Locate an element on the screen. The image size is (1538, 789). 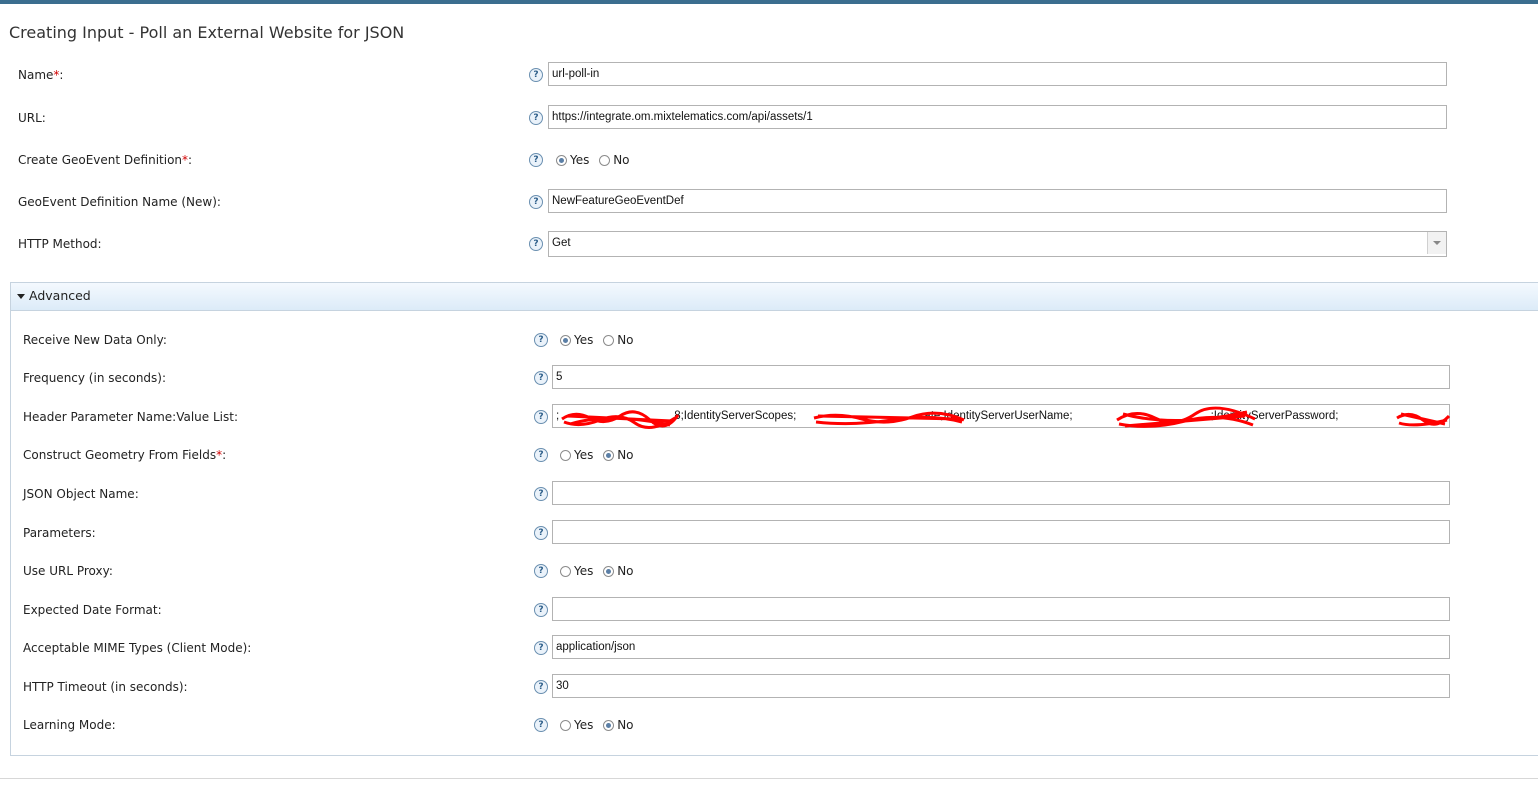
advanced-title: Advanced is located at coordinates (60, 295).